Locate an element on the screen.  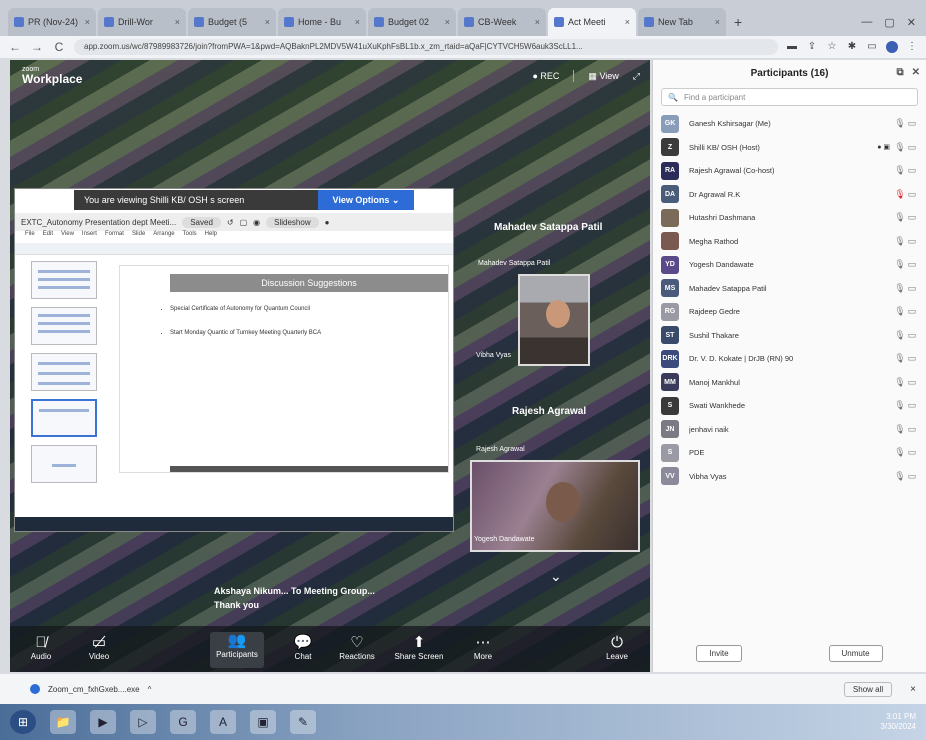
participant-row: RA Rajesh Agrawal (Co-host) 🎙 ▭ is located at coordinates (789, 171).